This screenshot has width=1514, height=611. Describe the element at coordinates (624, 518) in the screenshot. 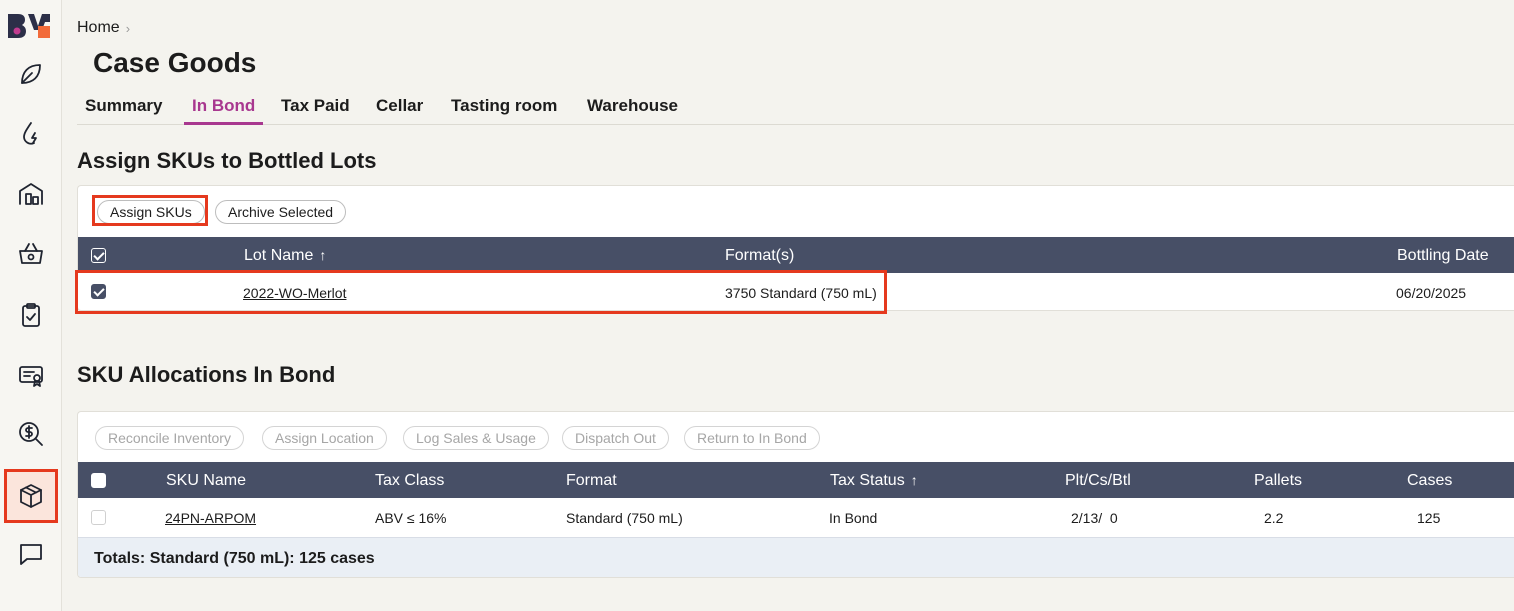

I see `sku-format: Standard (750 mL)` at that location.